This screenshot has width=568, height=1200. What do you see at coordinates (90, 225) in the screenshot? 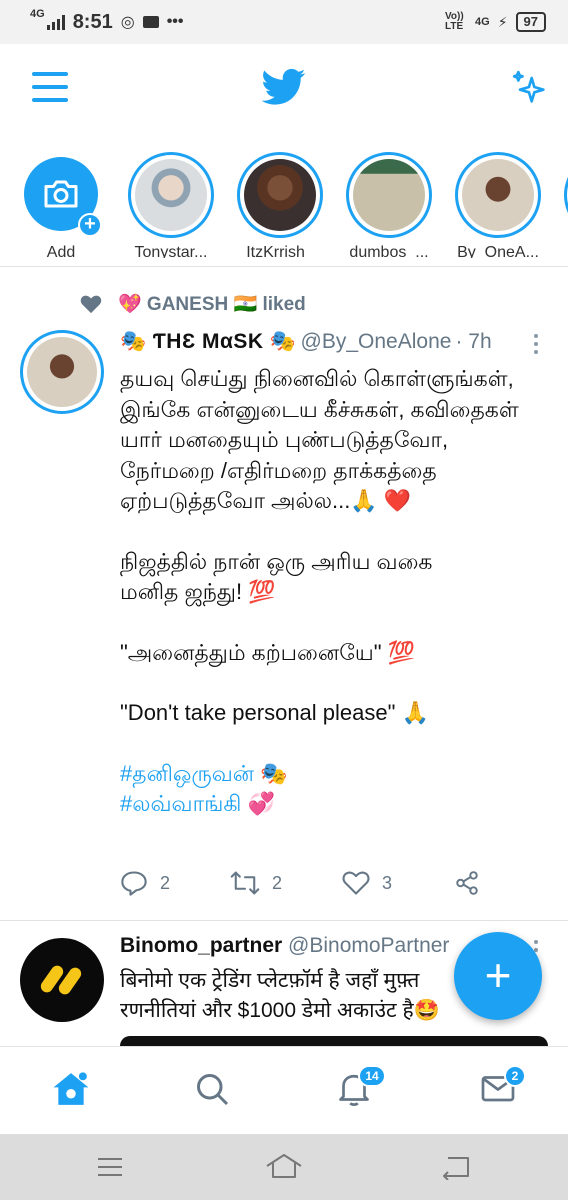
I see `plus-icon: +` at bounding box center [90, 225].